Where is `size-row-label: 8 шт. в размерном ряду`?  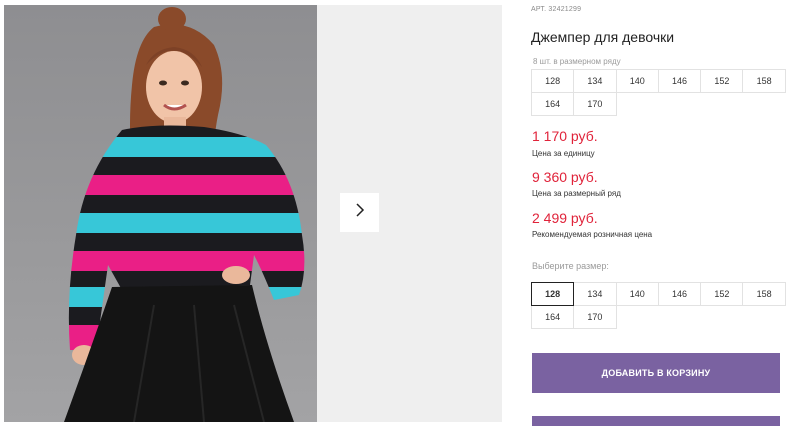
size-row-label: 8 шт. в размерном ряду is located at coordinates (577, 61).